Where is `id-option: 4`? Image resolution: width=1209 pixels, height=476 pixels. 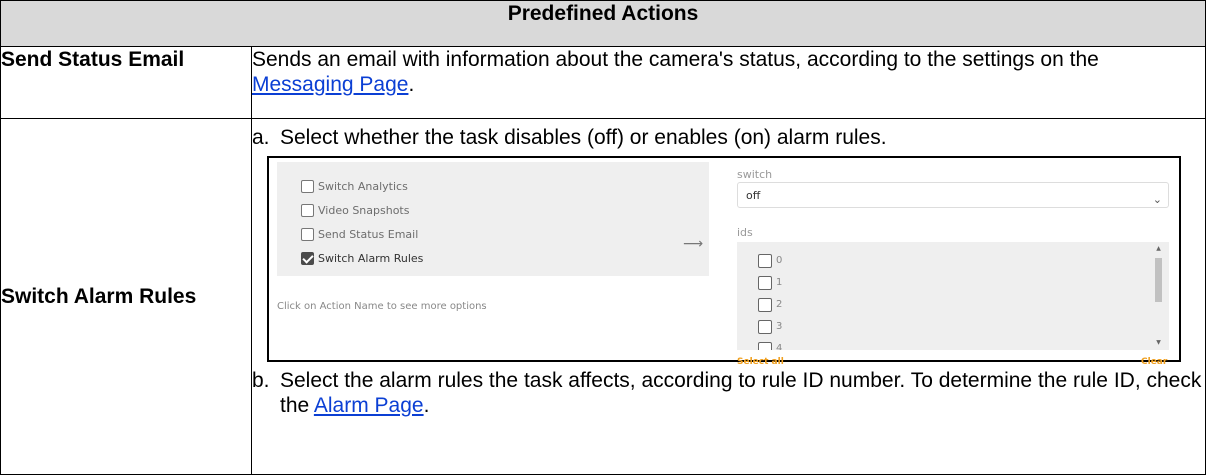 id-option: 4 is located at coordinates (770, 343).